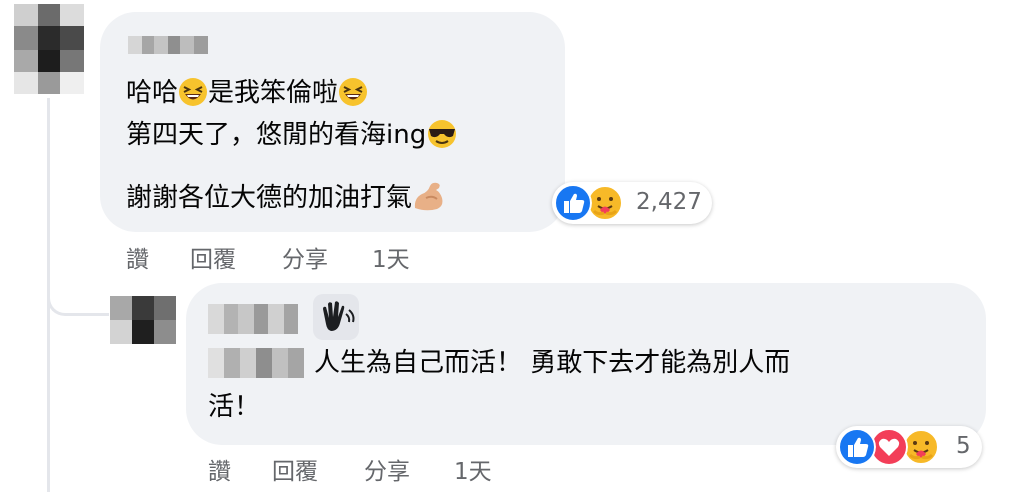 This screenshot has height=492, width=1024. Describe the element at coordinates (276, 256) in the screenshot. I see `comment-actions: 讚 回覆 分享 1天` at that location.